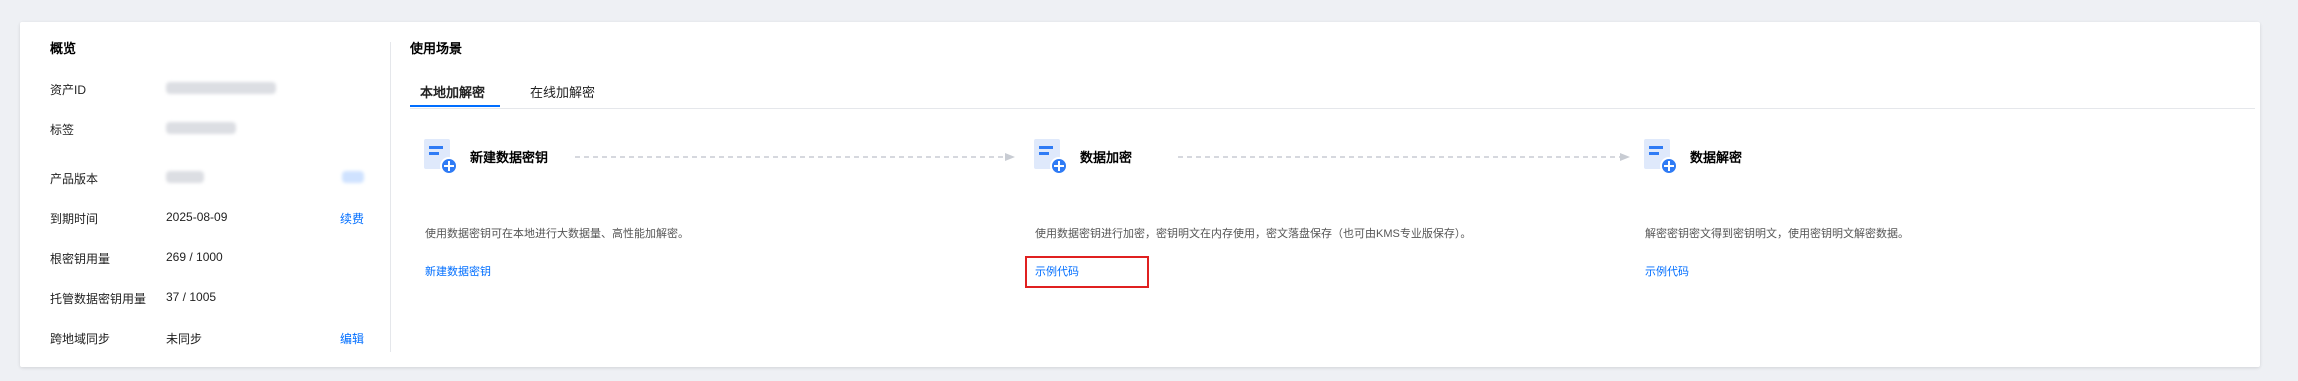  I want to click on data-key-usage-label: 托管数据密钥用量, so click(98, 299).